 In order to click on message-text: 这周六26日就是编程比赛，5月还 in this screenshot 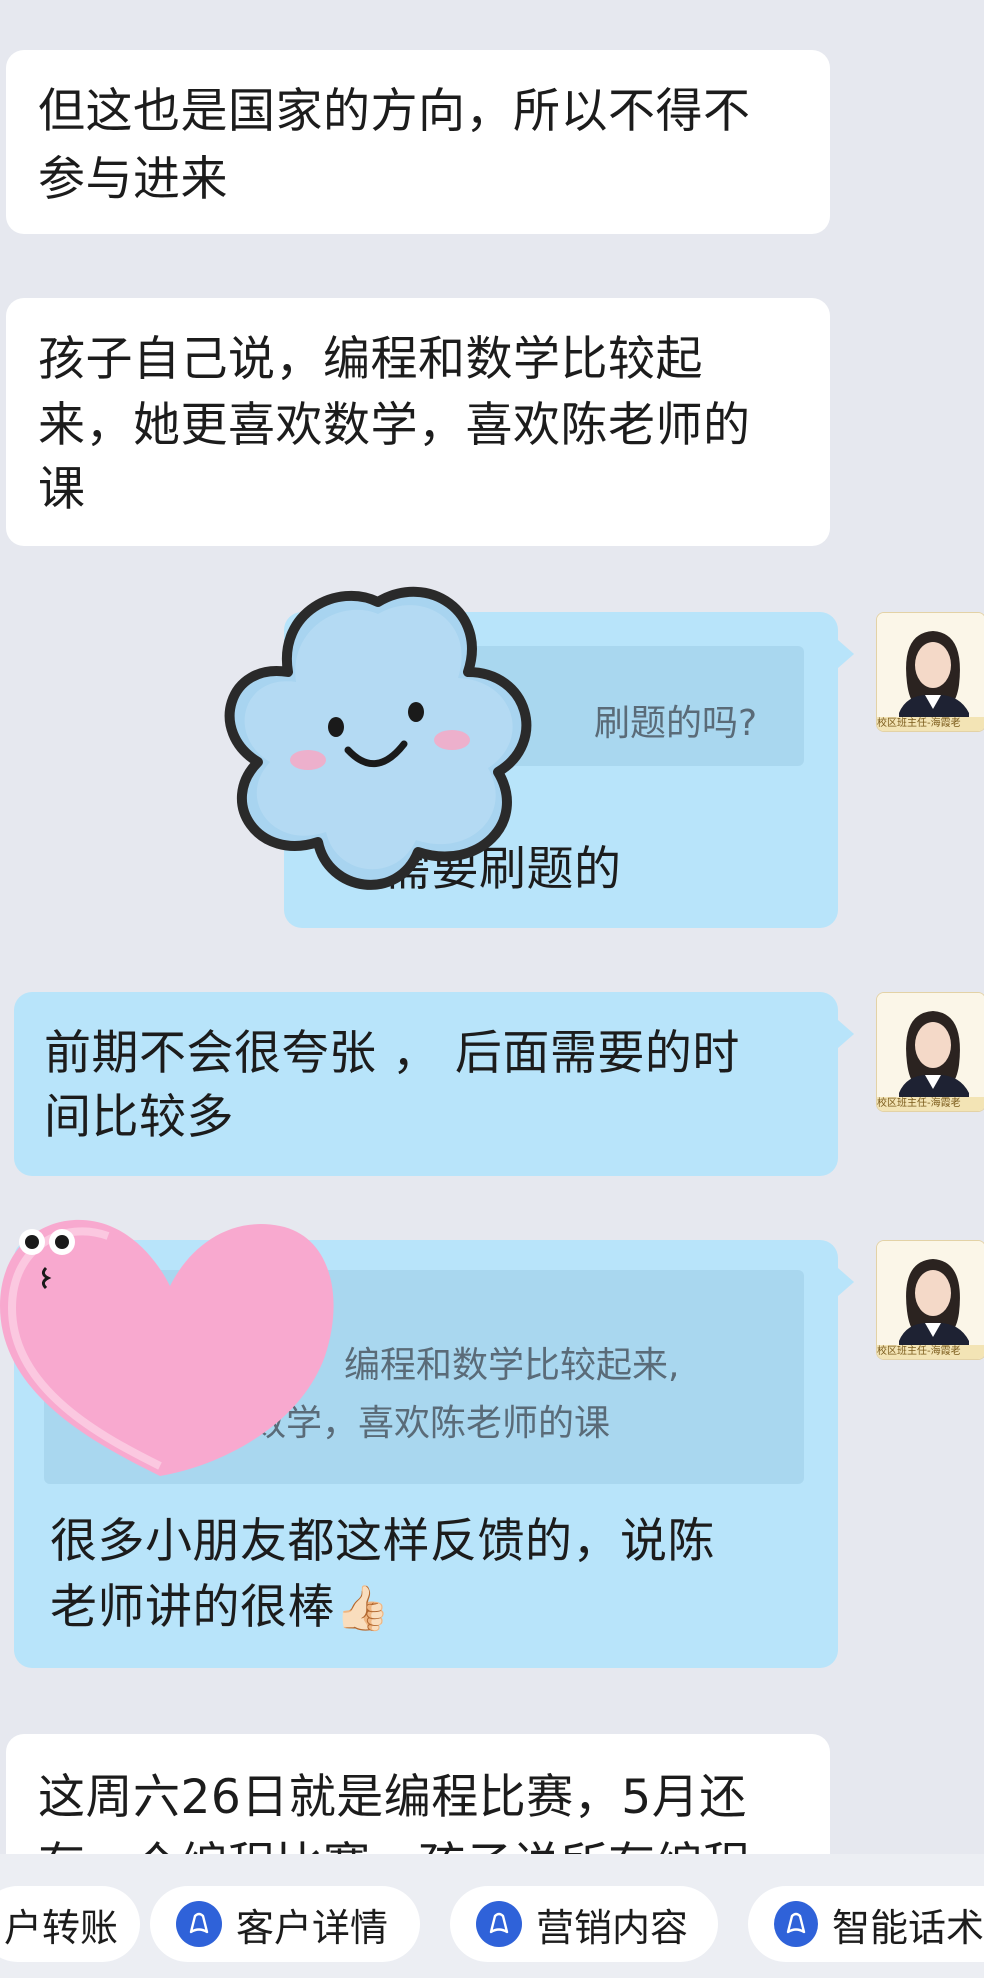, I will do `click(392, 1797)`.